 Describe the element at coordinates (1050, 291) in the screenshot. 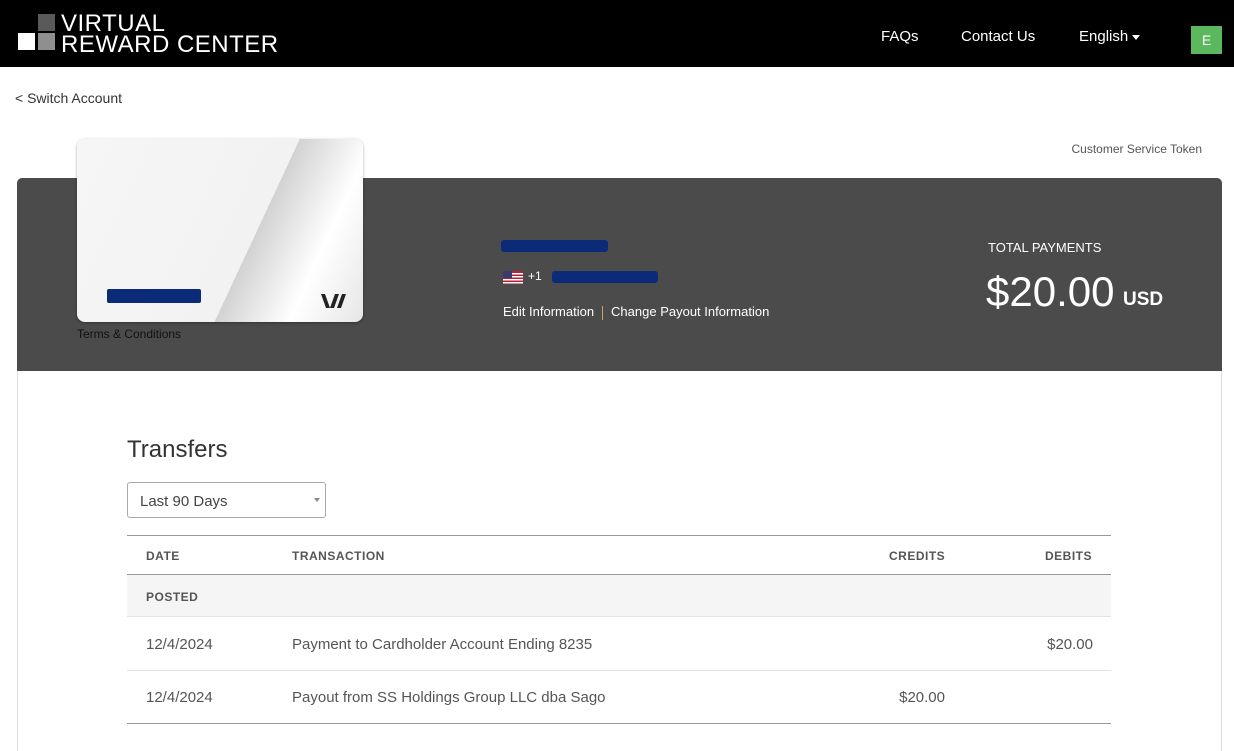

I see `total-payments-amount: $20.00` at that location.